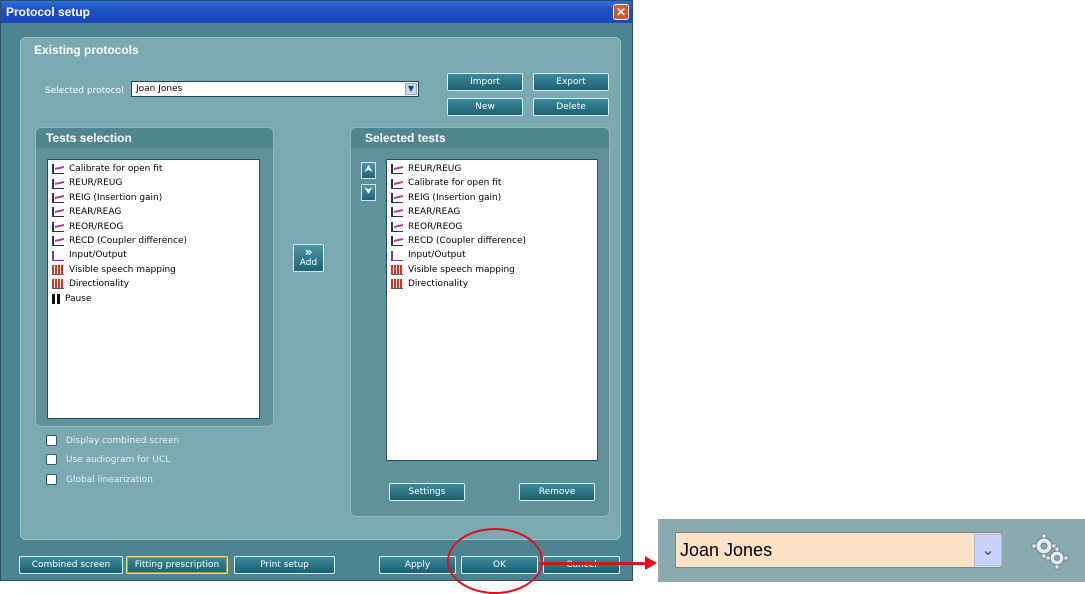  Describe the element at coordinates (651, 563) in the screenshot. I see `callout-arrow-head` at that location.